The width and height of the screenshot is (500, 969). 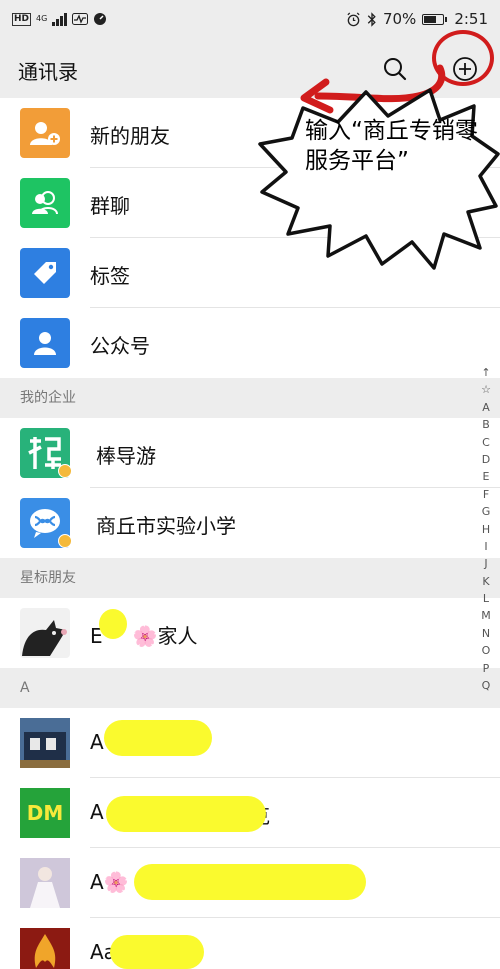 What do you see at coordinates (45, 133) in the screenshot?
I see `add-friend-icon` at bounding box center [45, 133].